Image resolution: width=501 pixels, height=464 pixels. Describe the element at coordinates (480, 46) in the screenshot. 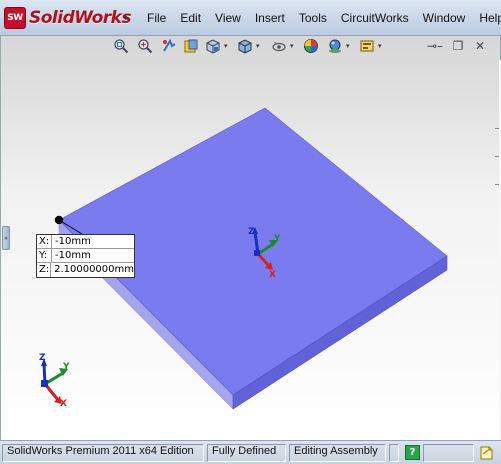

I see `close-button: ✕` at that location.